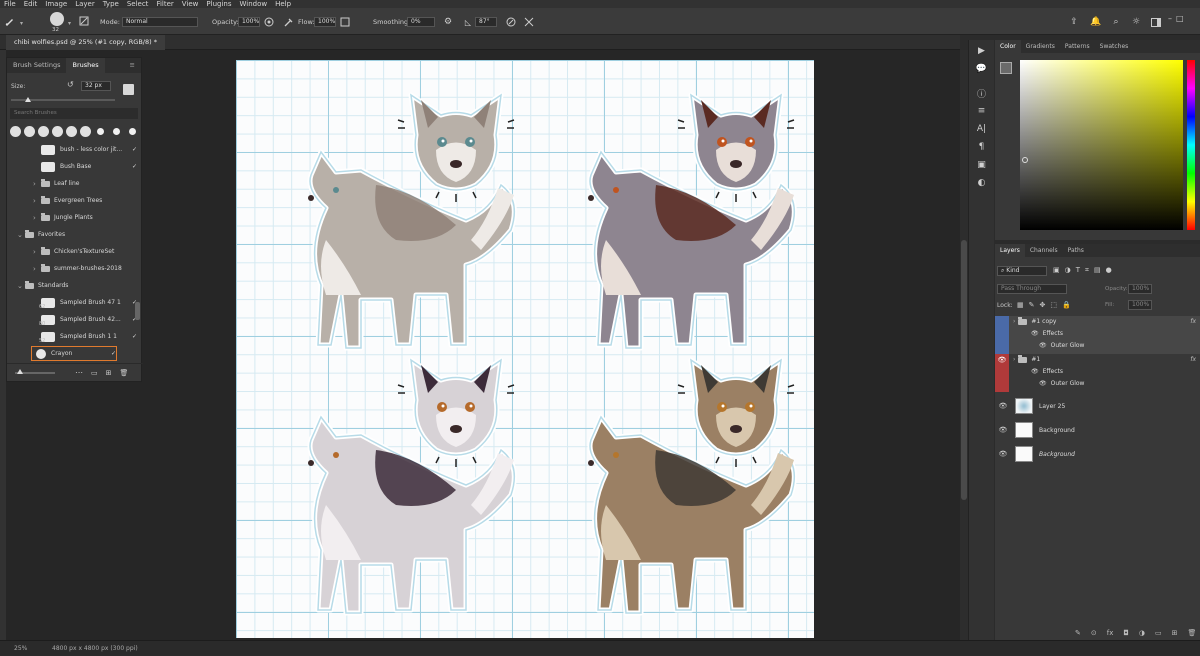 This screenshot has height=656, width=1200. I want to click on brush-tool-icon, so click(10, 21).